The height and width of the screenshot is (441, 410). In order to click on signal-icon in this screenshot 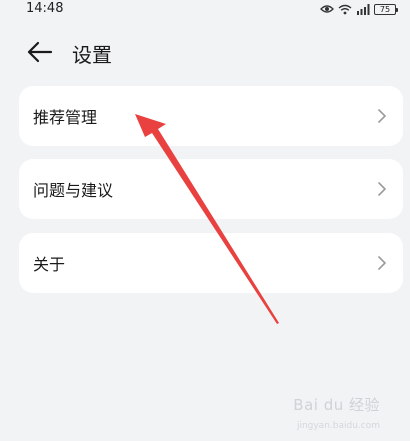, I will do `click(363, 9)`.